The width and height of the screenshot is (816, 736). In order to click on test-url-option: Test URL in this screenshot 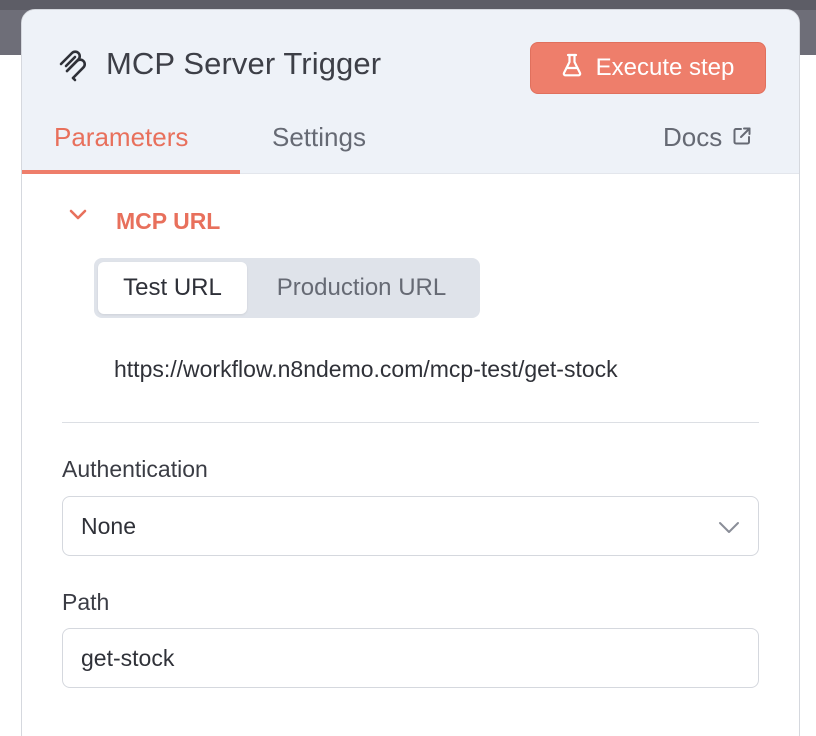, I will do `click(172, 288)`.